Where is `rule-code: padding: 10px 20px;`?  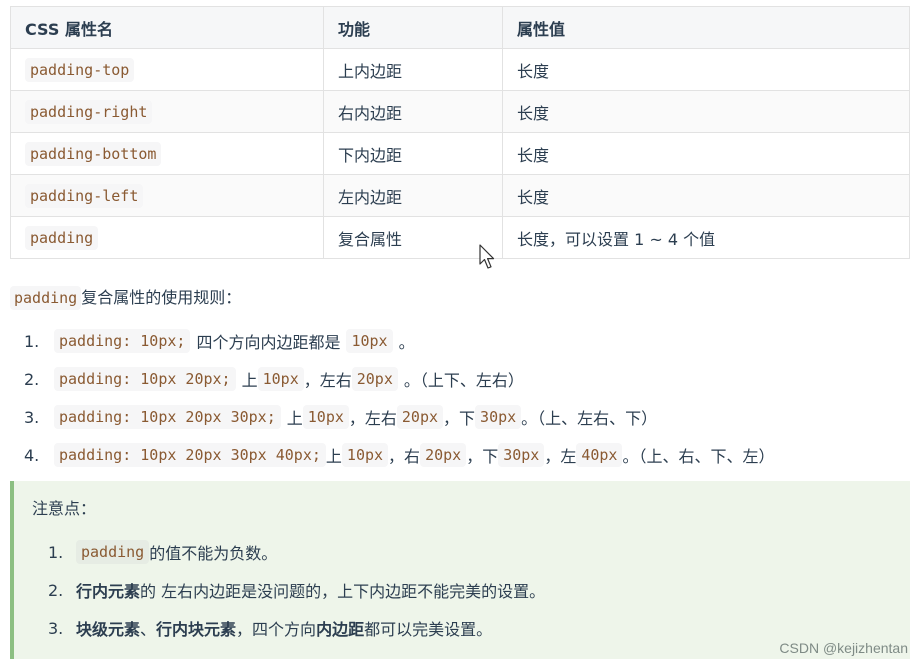
rule-code: padding: 10px 20px; is located at coordinates (145, 379).